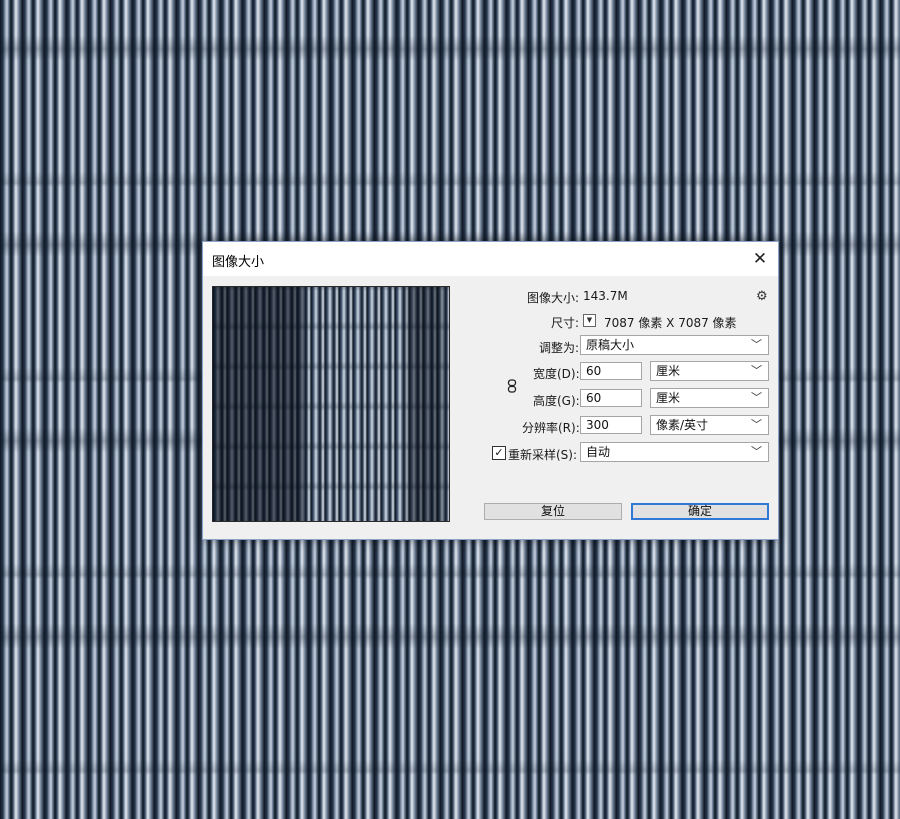  I want to click on constrain-link-icon, so click(512, 386).